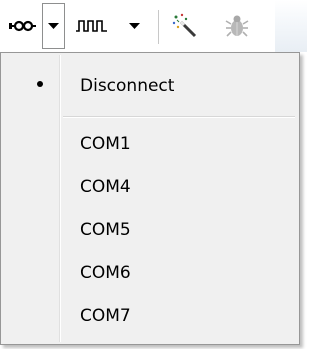  I want to click on menu-item-label: COM1, so click(105, 144).